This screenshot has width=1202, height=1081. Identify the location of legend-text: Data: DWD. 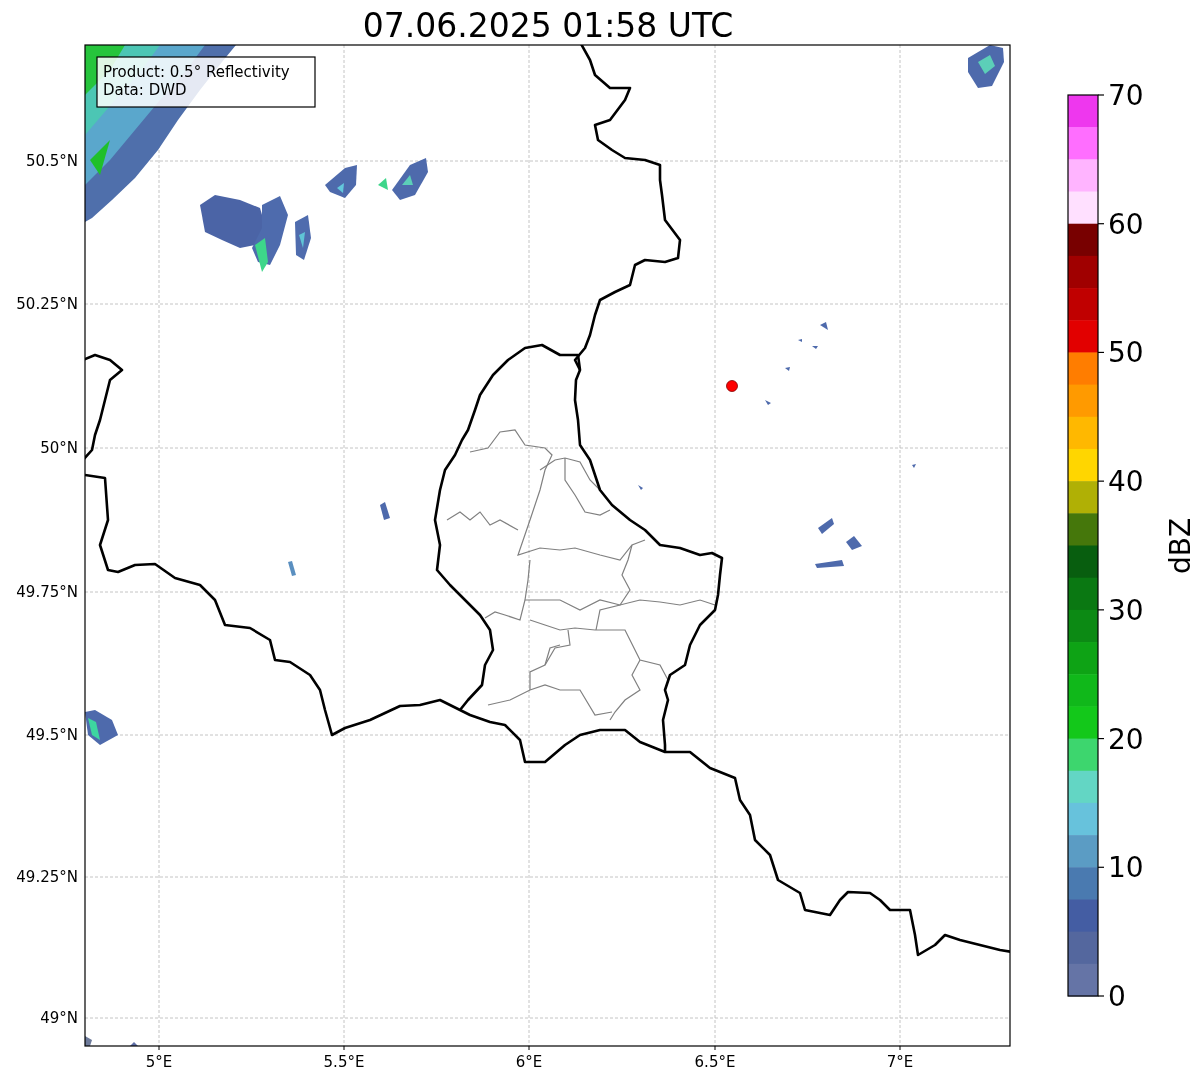
(145, 90).